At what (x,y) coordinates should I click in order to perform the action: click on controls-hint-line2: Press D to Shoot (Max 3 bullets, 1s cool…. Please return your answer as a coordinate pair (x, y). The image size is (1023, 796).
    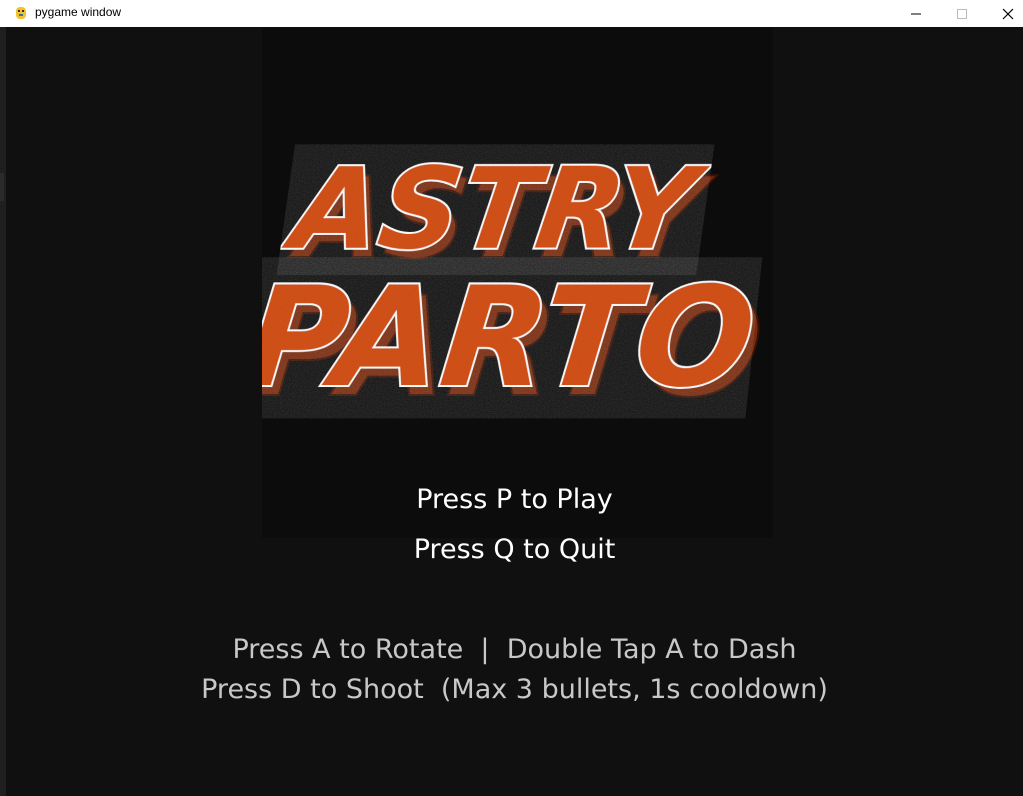
    Looking at the image, I should click on (514, 689).